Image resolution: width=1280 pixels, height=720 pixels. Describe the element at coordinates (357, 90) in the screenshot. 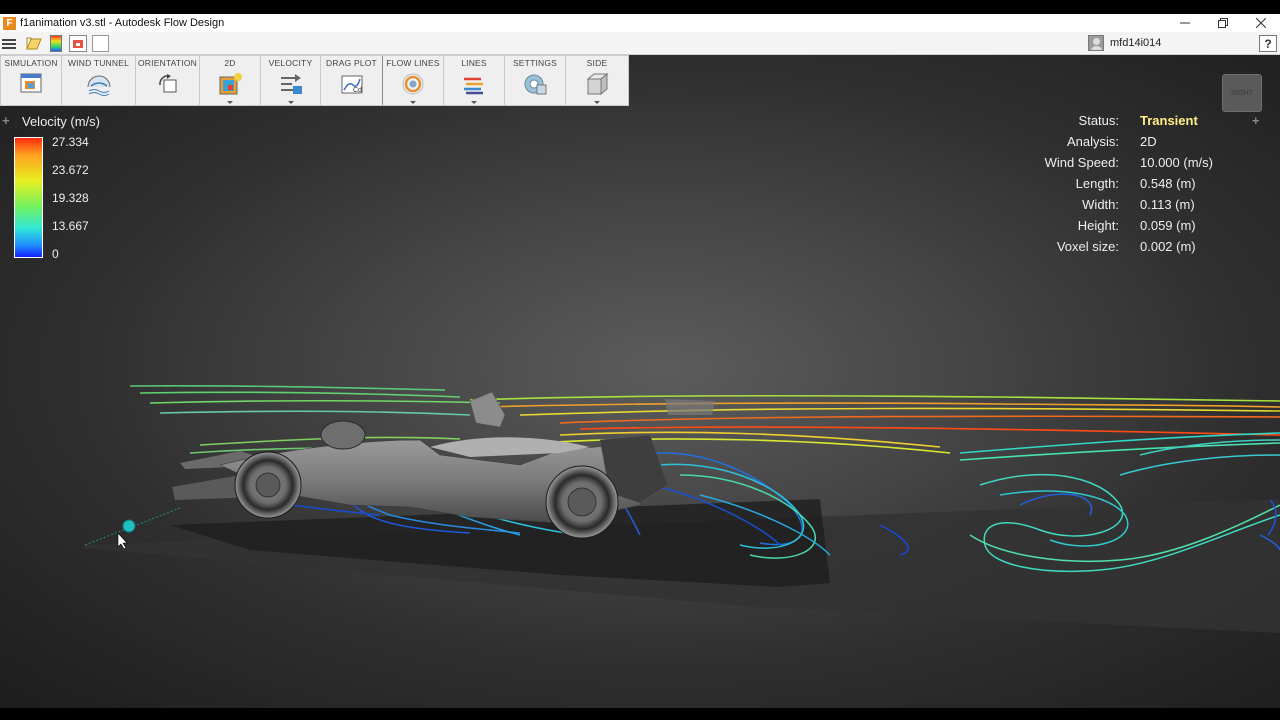

I see `svg-text: Cd` at that location.